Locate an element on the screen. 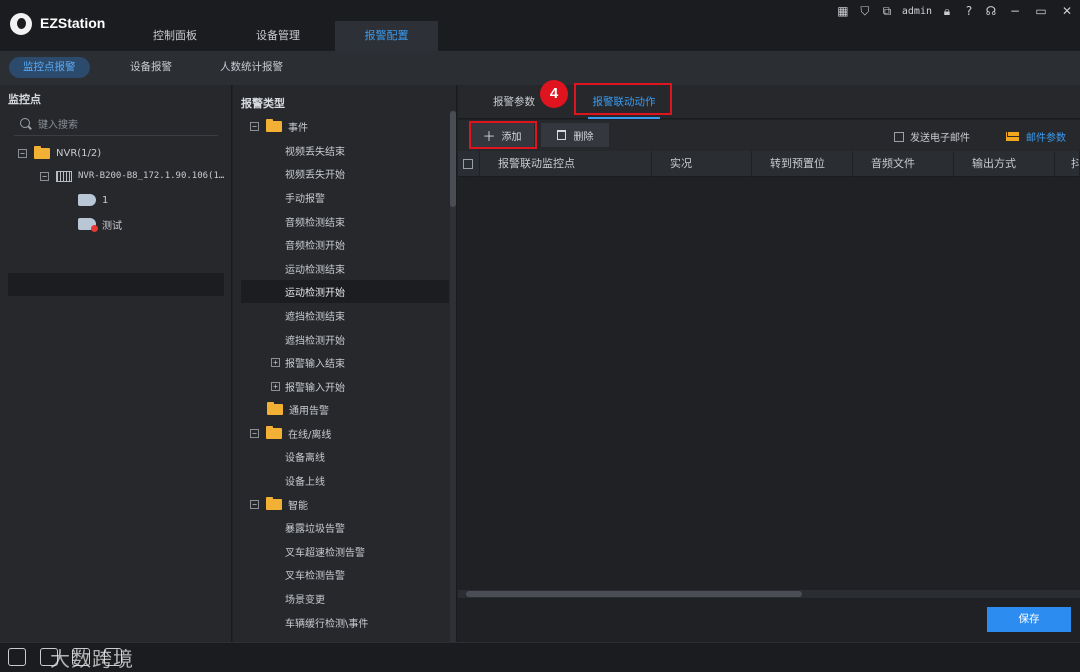 The height and width of the screenshot is (672, 1080). mail-icon is located at coordinates (1012, 136).